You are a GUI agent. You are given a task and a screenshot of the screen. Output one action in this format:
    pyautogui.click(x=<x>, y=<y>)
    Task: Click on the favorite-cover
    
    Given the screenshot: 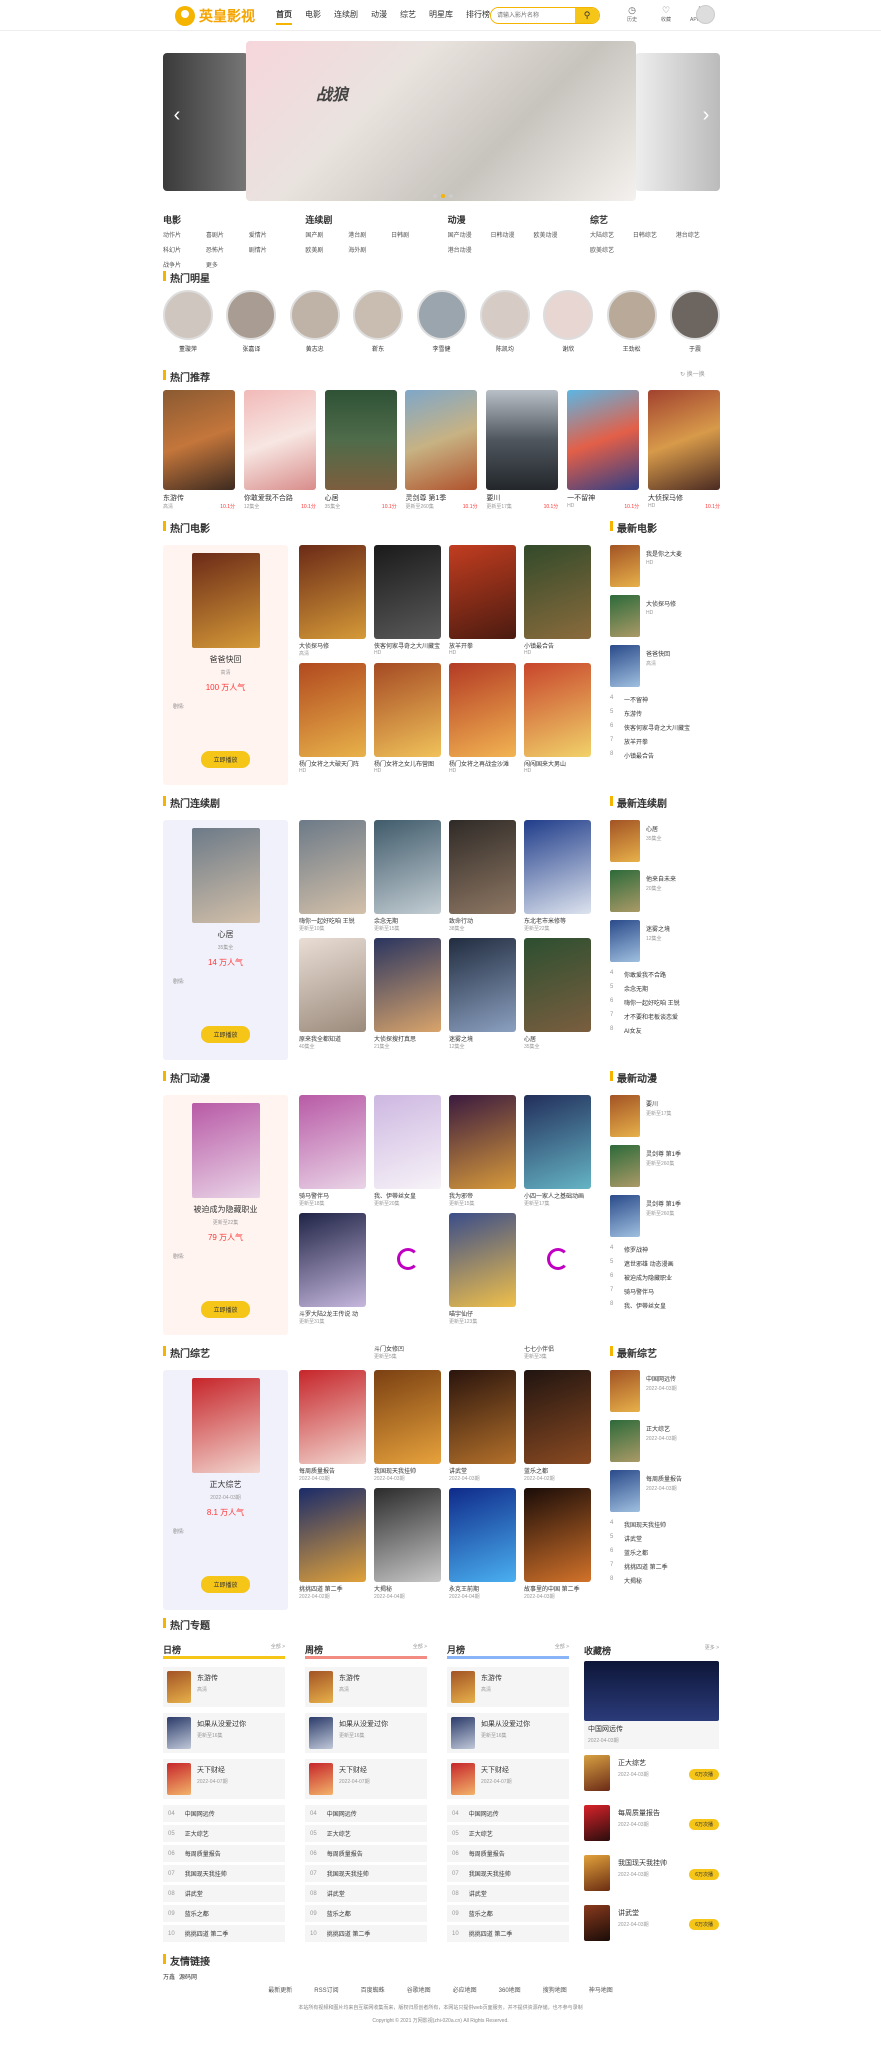 What is the action you would take?
    pyautogui.click(x=651, y=1691)
    